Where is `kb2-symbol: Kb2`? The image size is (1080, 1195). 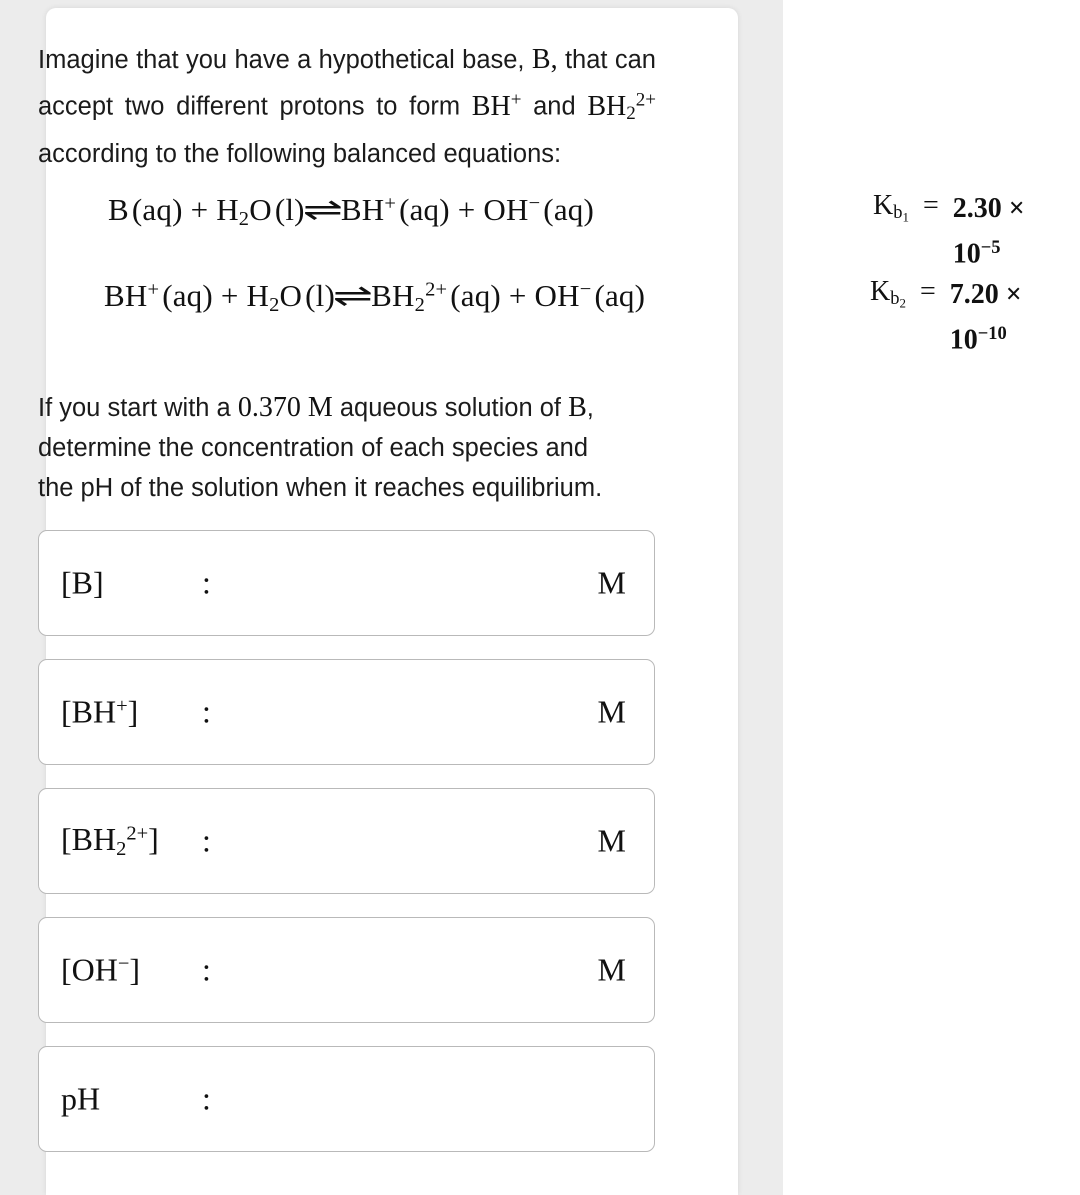 kb2-symbol: Kb2 is located at coordinates (888, 293).